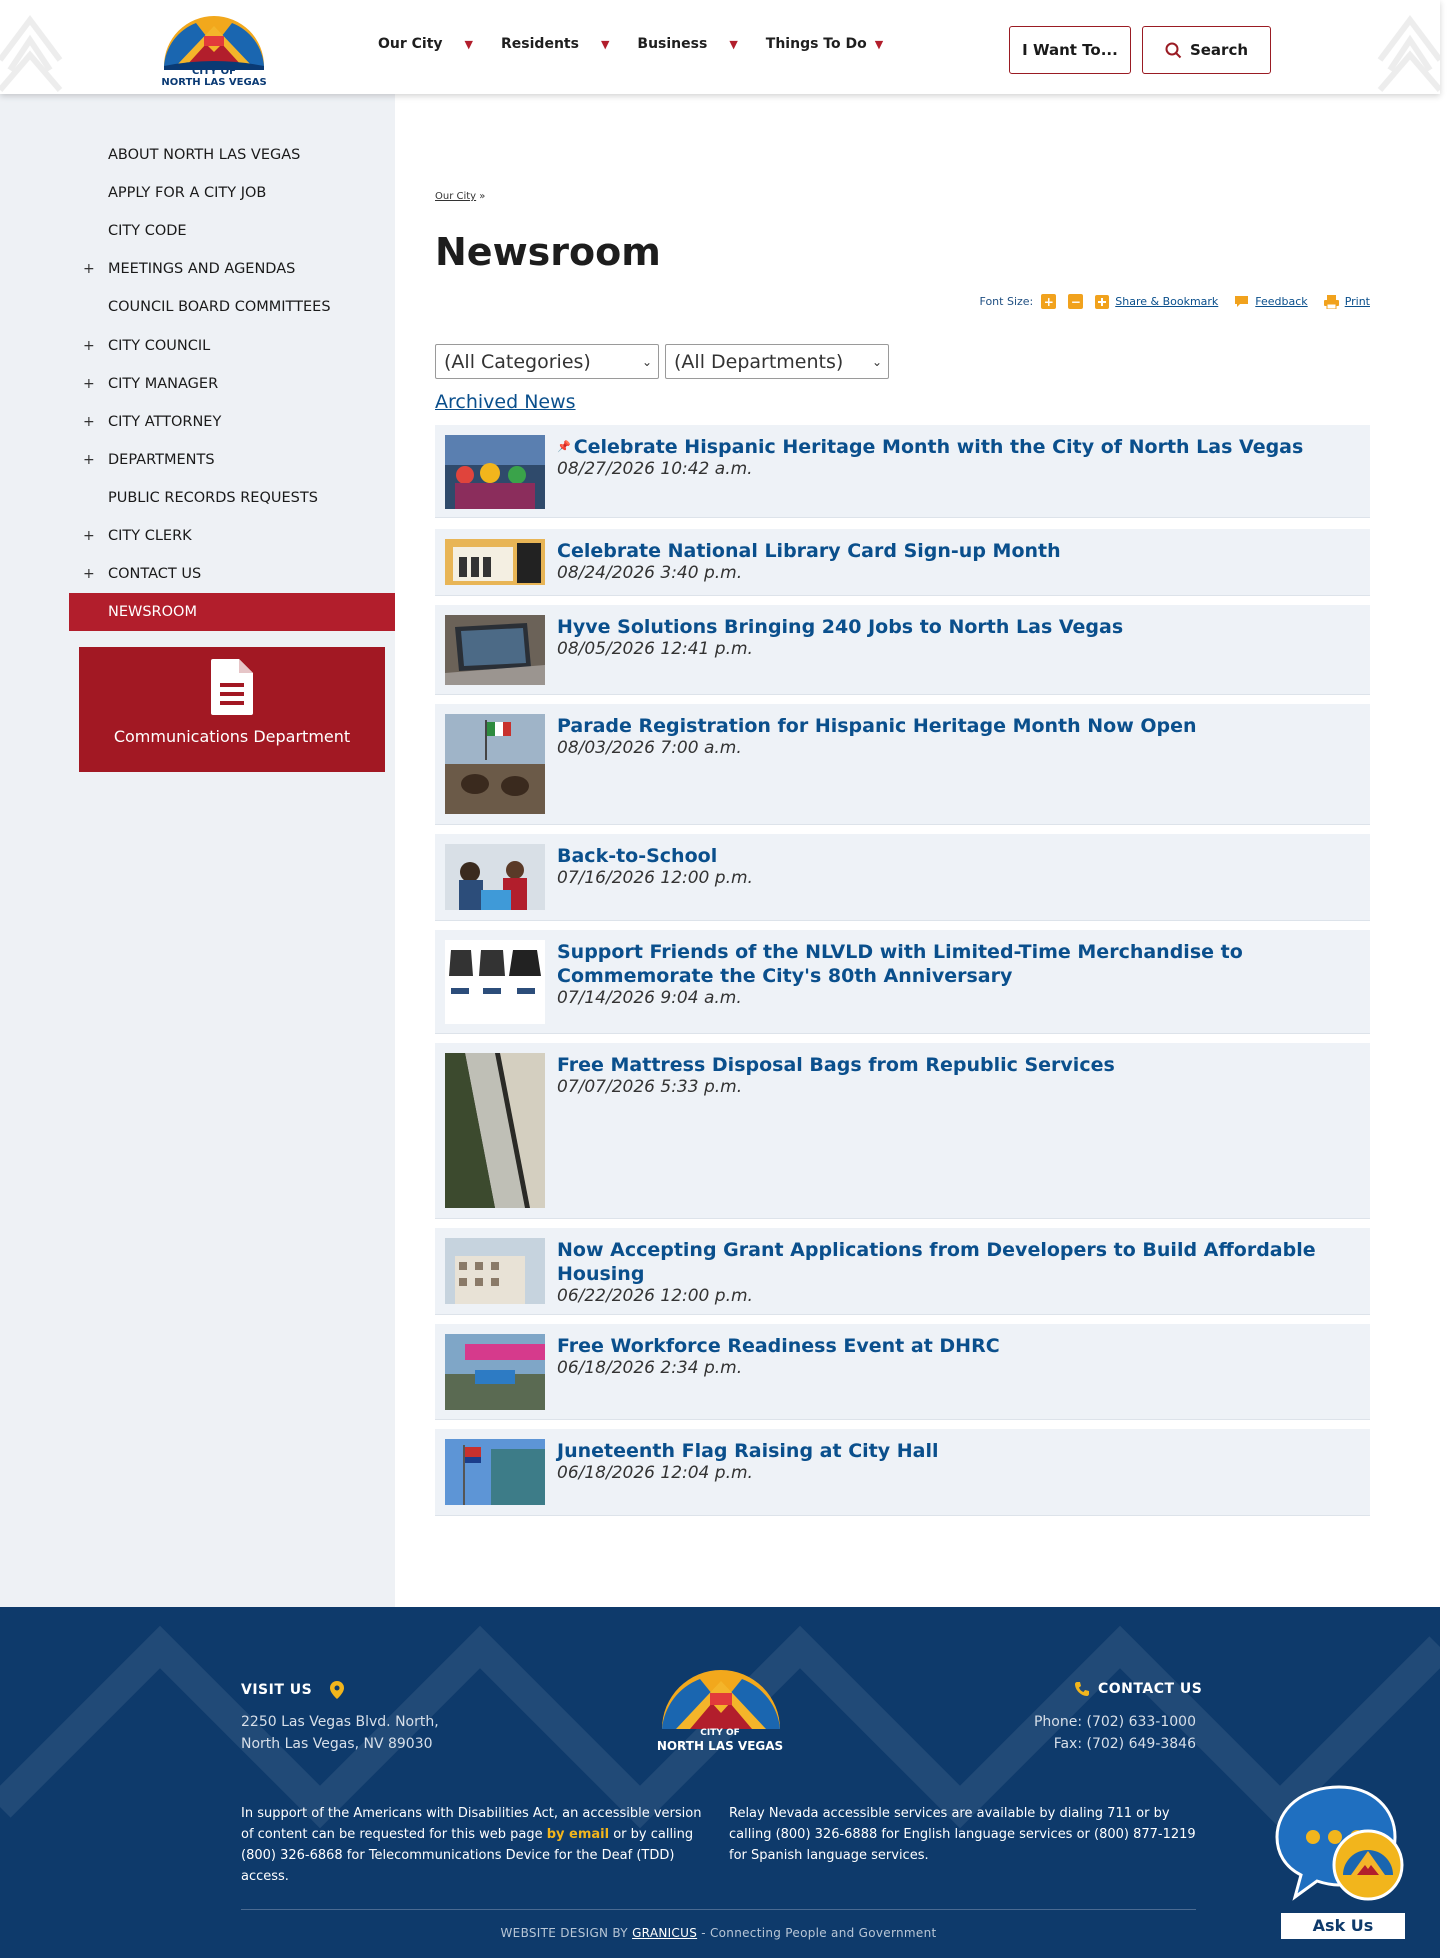  I want to click on sidebar-item-contact-us: + CONTACT US, so click(232, 574).